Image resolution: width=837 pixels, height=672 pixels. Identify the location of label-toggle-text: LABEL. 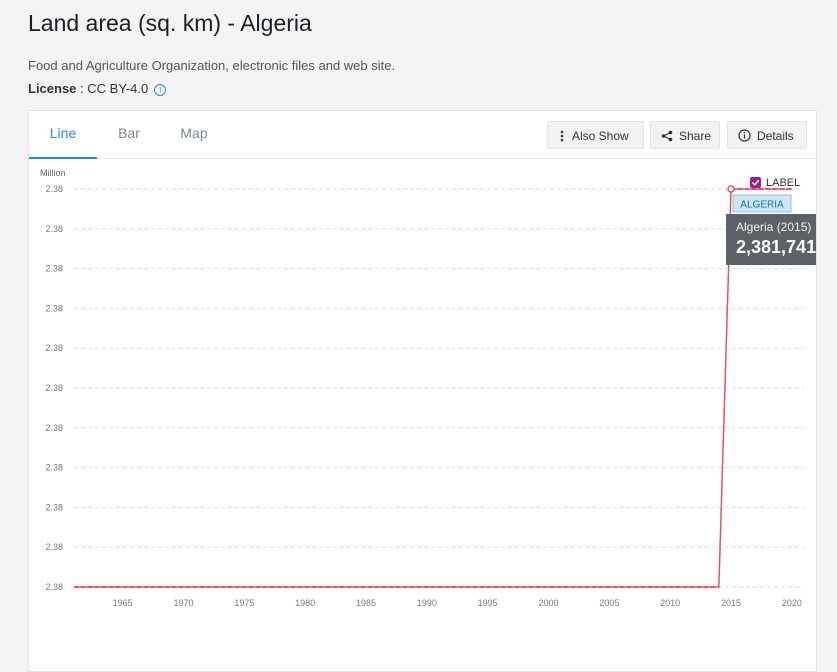
(783, 183).